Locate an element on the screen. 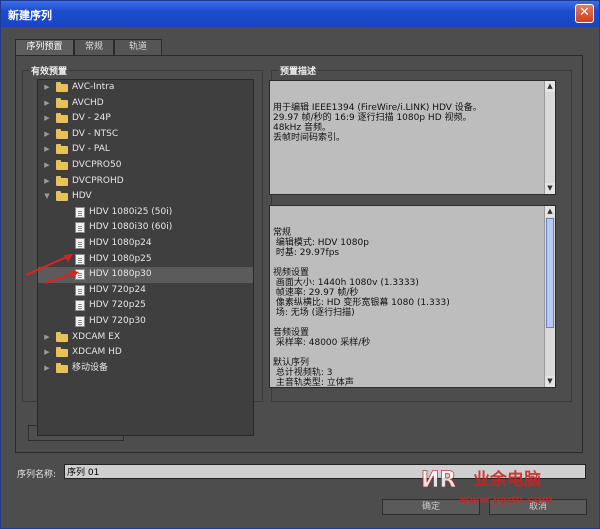 The width and height of the screenshot is (600, 529). preset-label: HDV 1080p30 is located at coordinates (120, 274).